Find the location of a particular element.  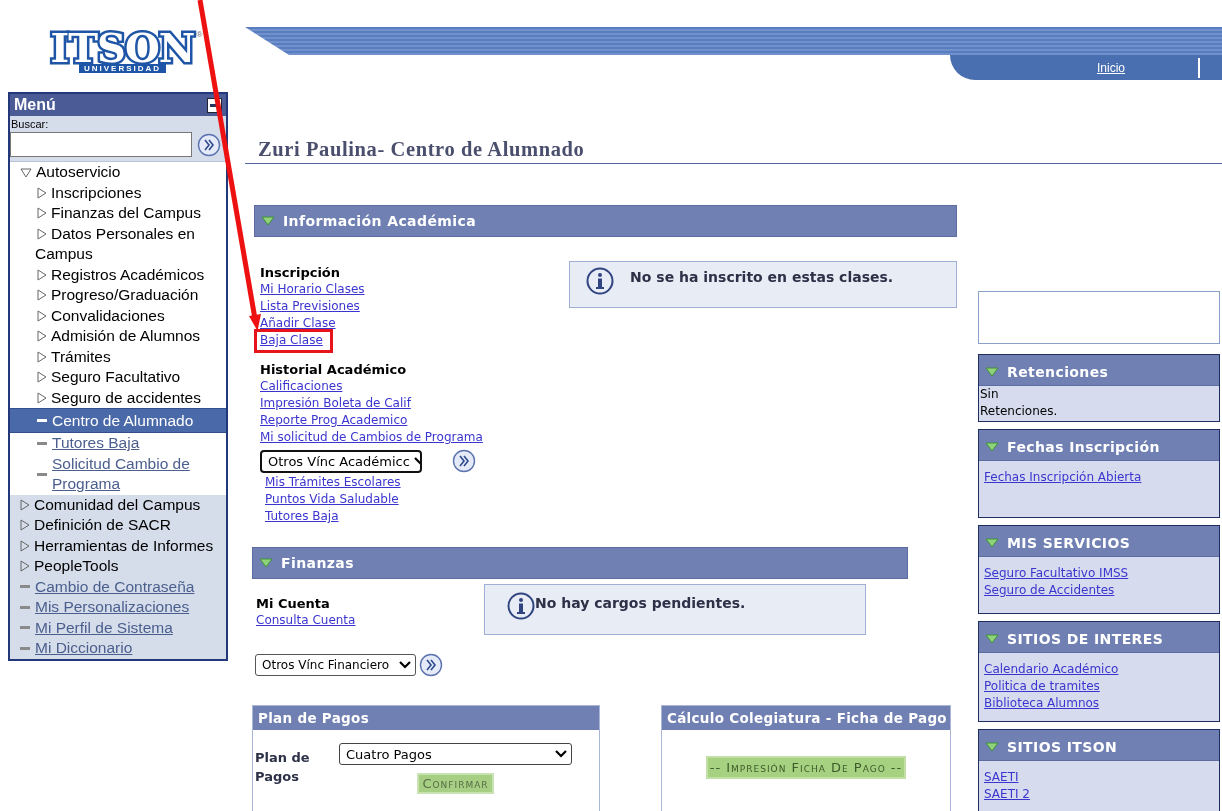

menu-item: Seguro de accidentes is located at coordinates (118, 397).